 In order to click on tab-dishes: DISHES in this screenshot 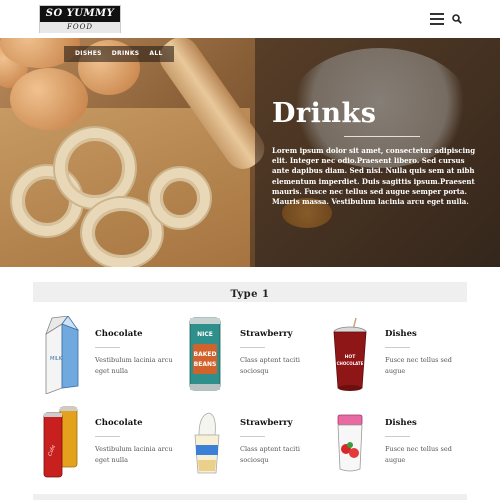, I will do `click(88, 54)`.